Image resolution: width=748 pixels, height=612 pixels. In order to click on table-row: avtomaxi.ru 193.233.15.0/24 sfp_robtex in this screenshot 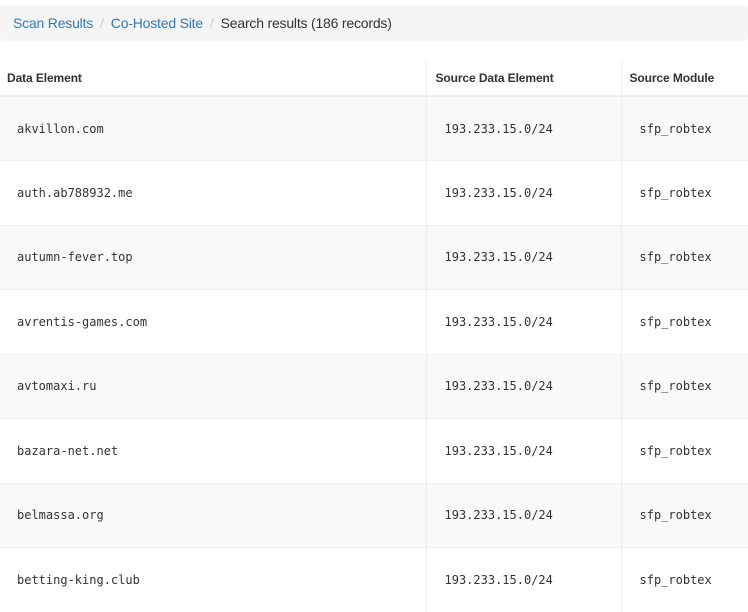, I will do `click(374, 386)`.